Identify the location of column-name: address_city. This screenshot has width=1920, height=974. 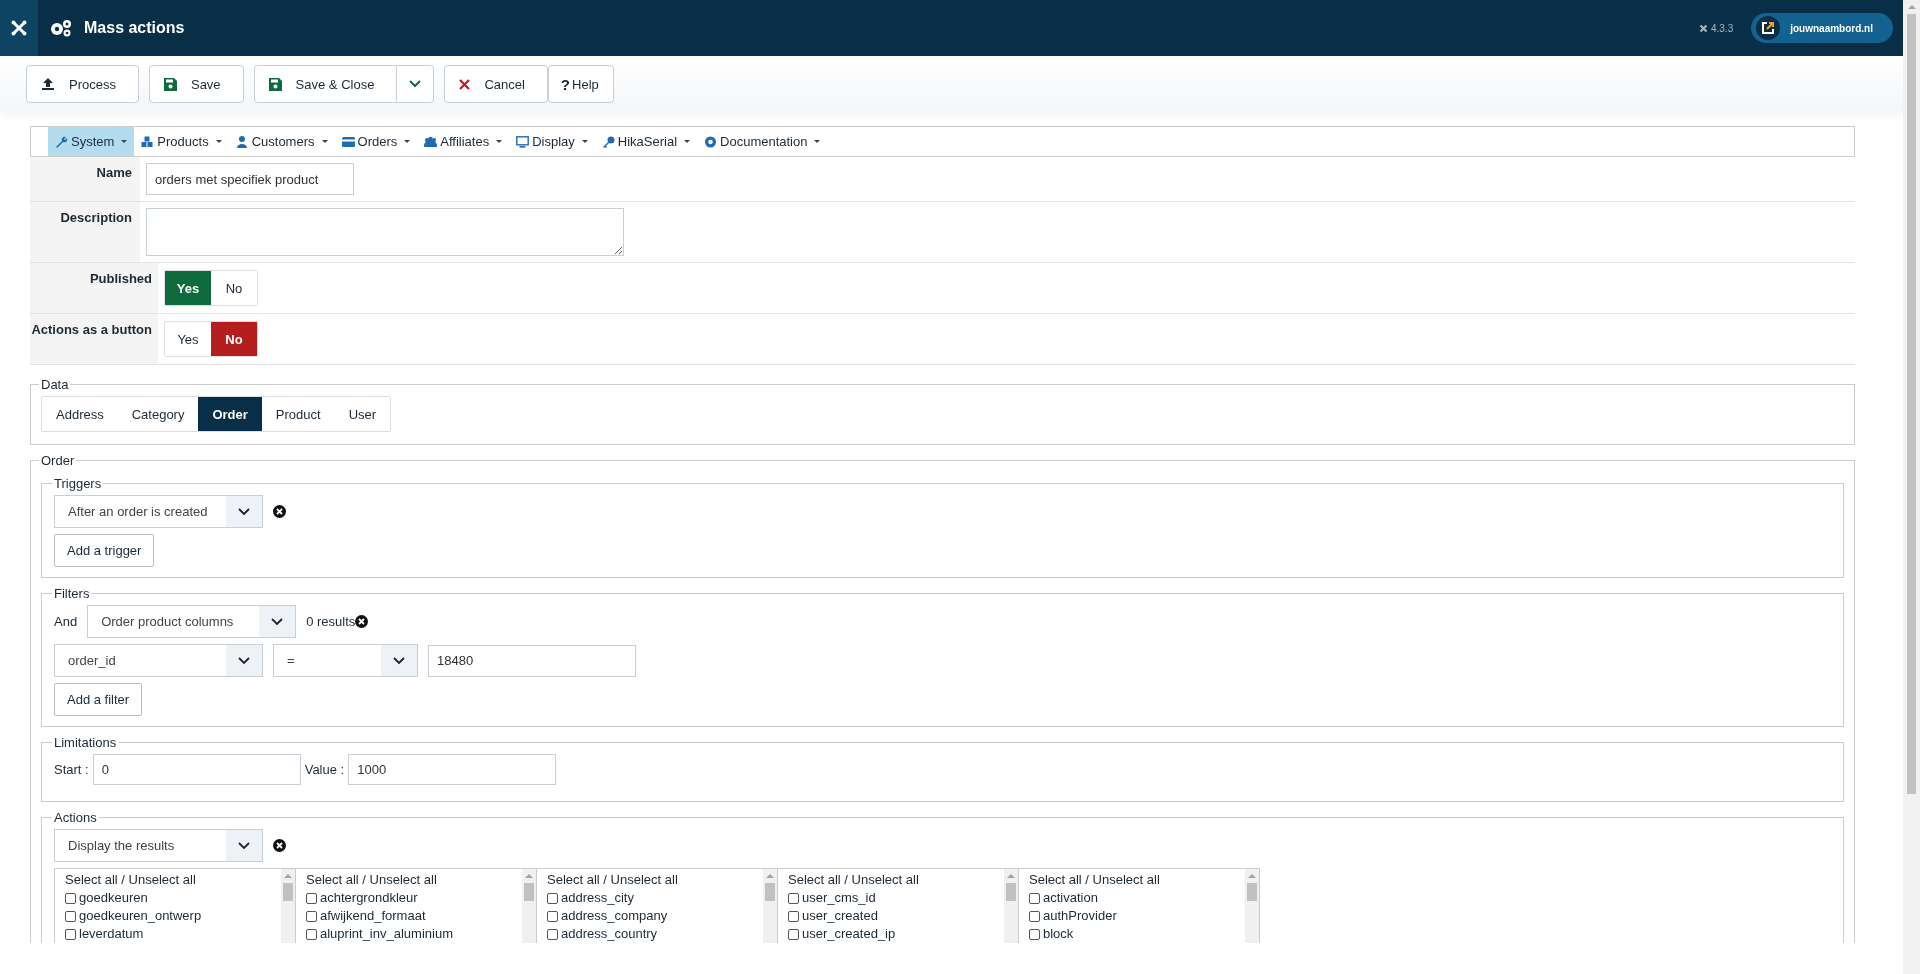
(597, 898).